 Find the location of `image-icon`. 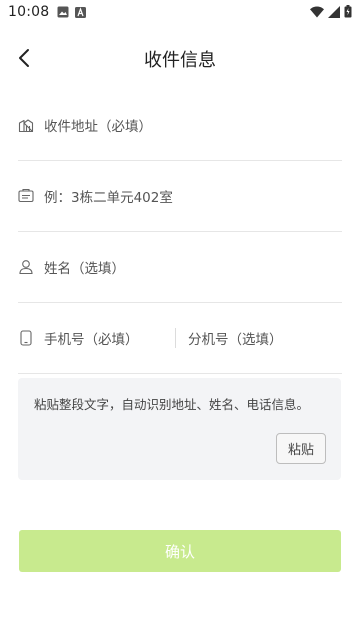

image-icon is located at coordinates (63, 12).